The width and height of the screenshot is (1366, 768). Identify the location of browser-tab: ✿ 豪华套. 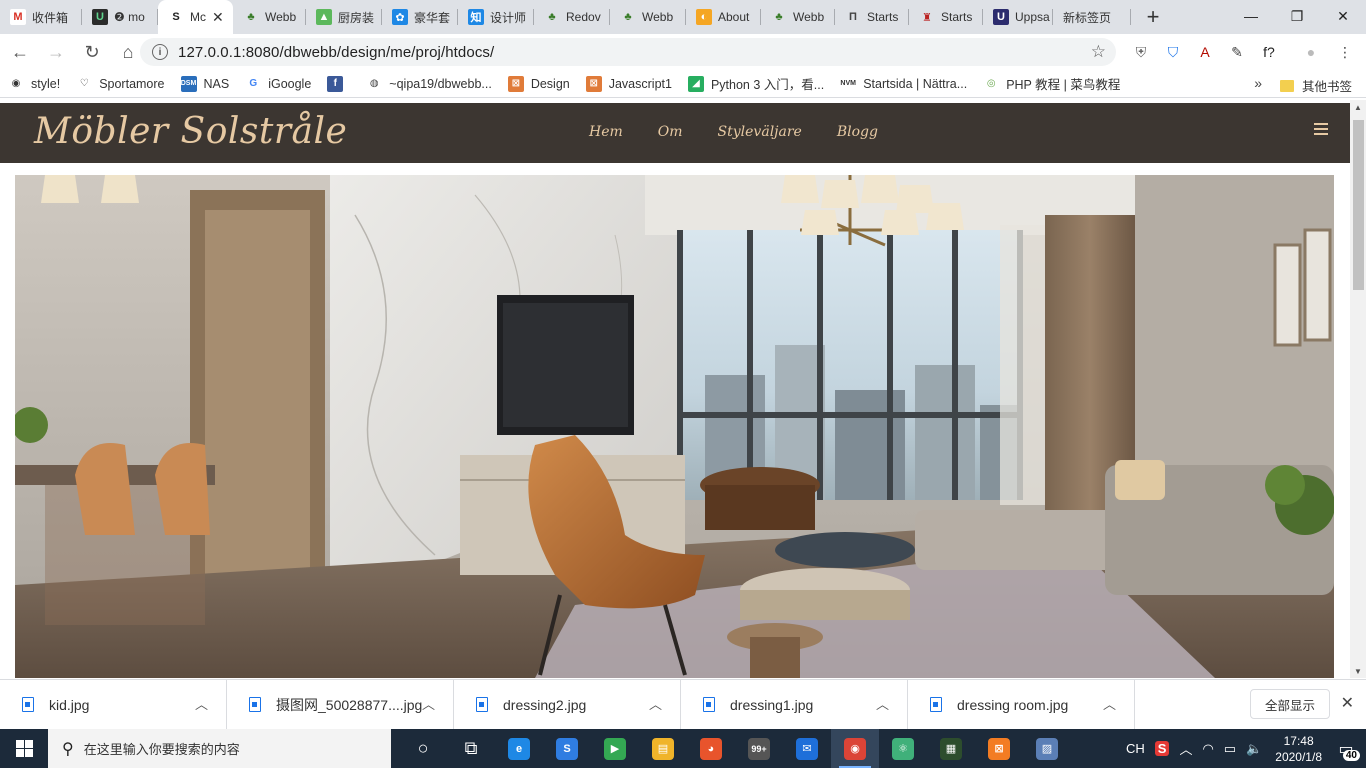
(420, 17).